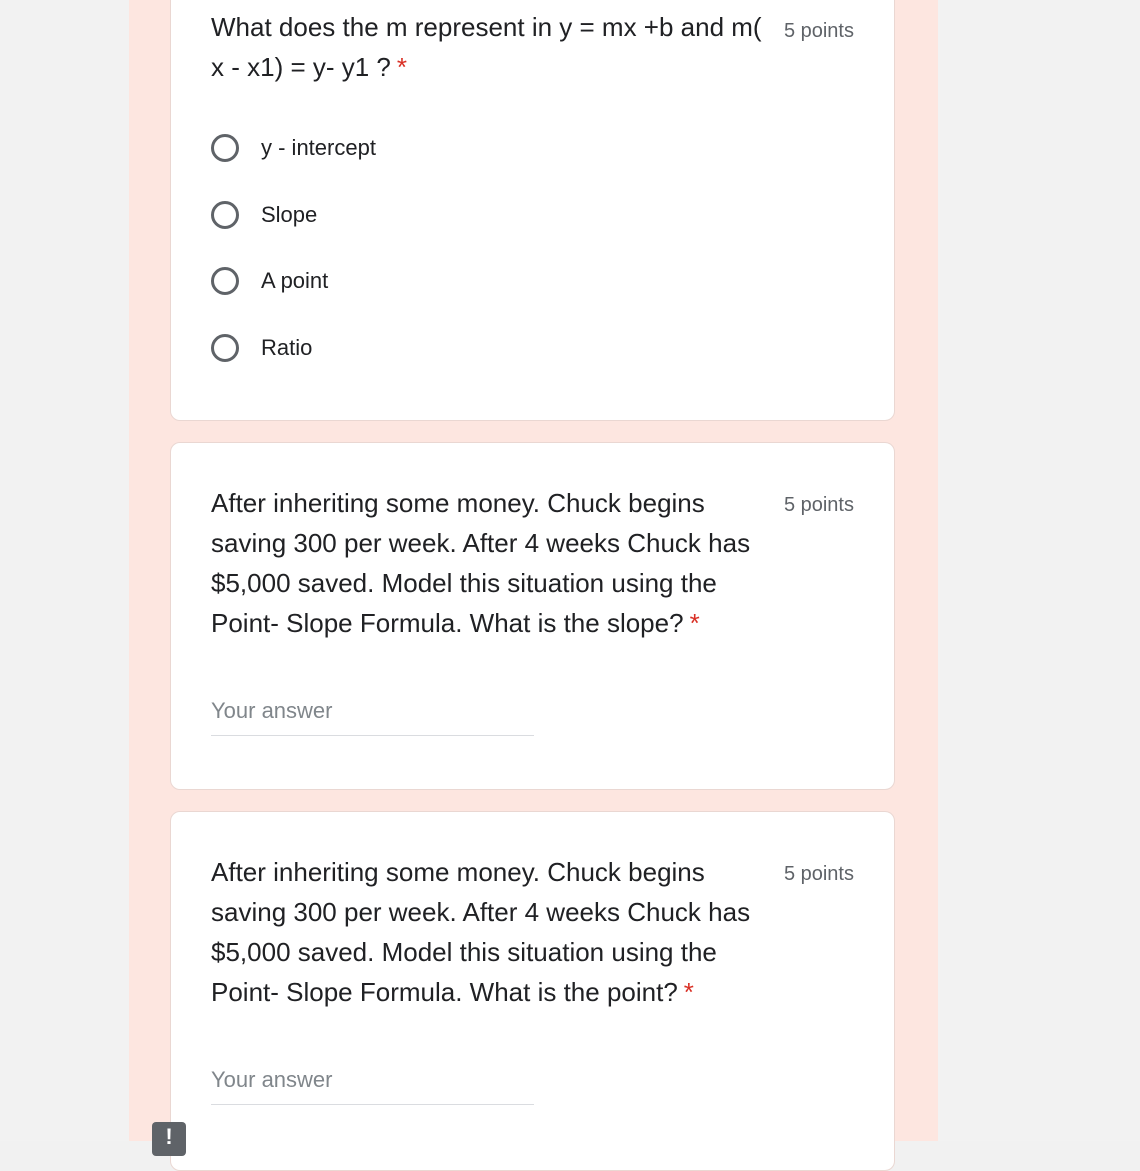 The image size is (1140, 1171). I want to click on option-label: Ratio, so click(287, 347).